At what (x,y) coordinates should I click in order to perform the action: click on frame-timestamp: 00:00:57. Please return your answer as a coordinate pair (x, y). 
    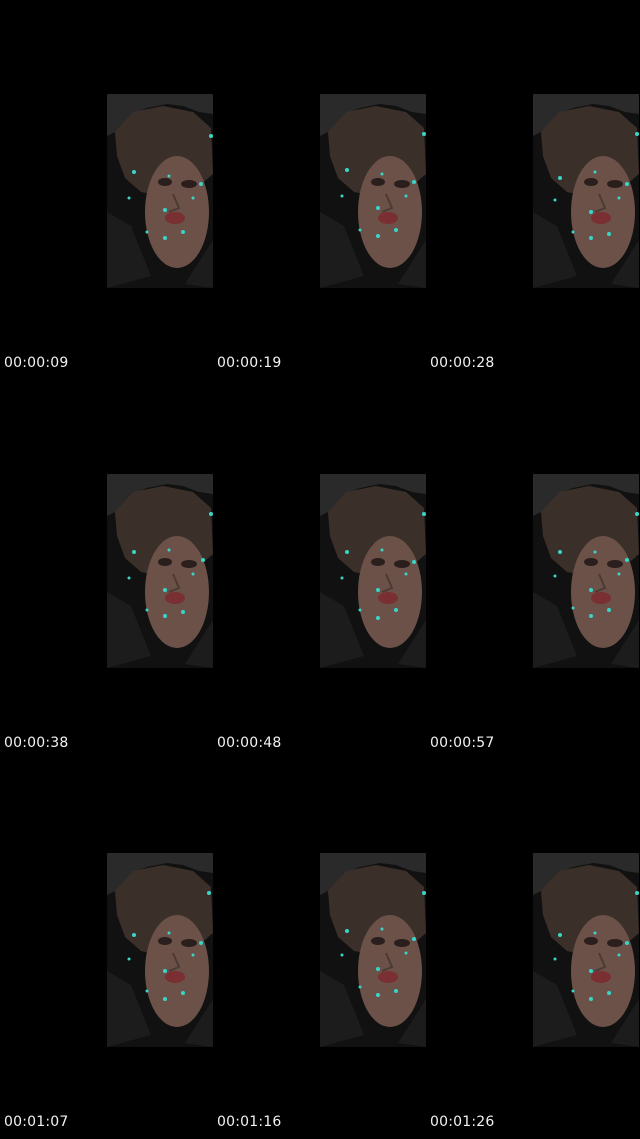
    Looking at the image, I should click on (462, 743).